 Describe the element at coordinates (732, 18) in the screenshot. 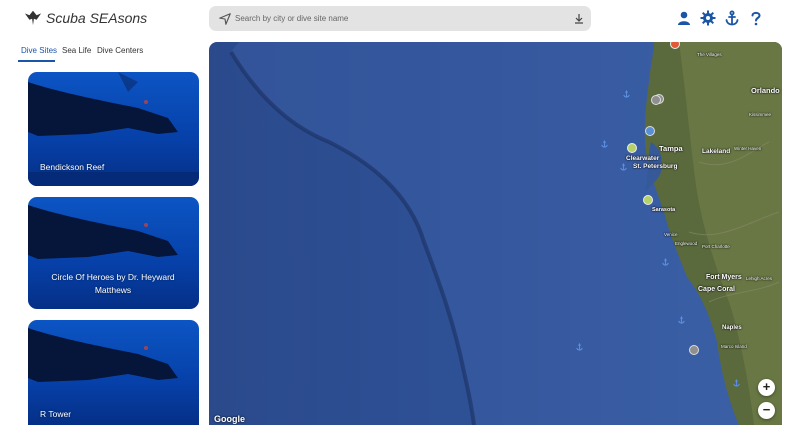

I see `anchor-icon` at that location.